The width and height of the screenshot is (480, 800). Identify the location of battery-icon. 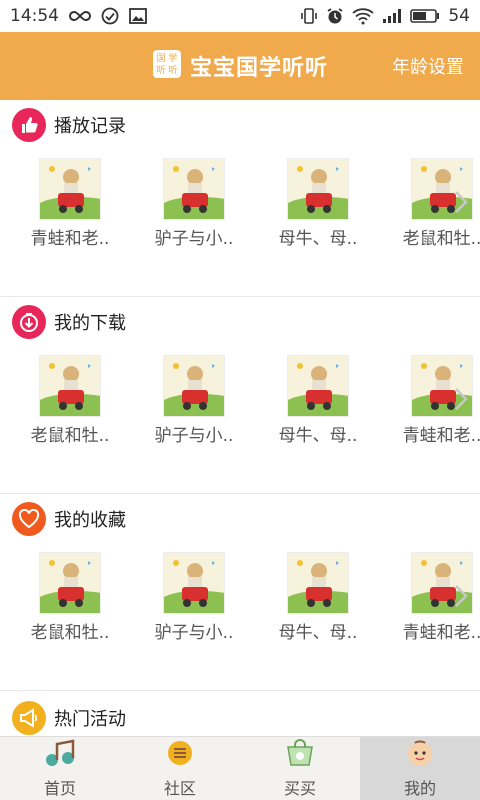
(425, 16).